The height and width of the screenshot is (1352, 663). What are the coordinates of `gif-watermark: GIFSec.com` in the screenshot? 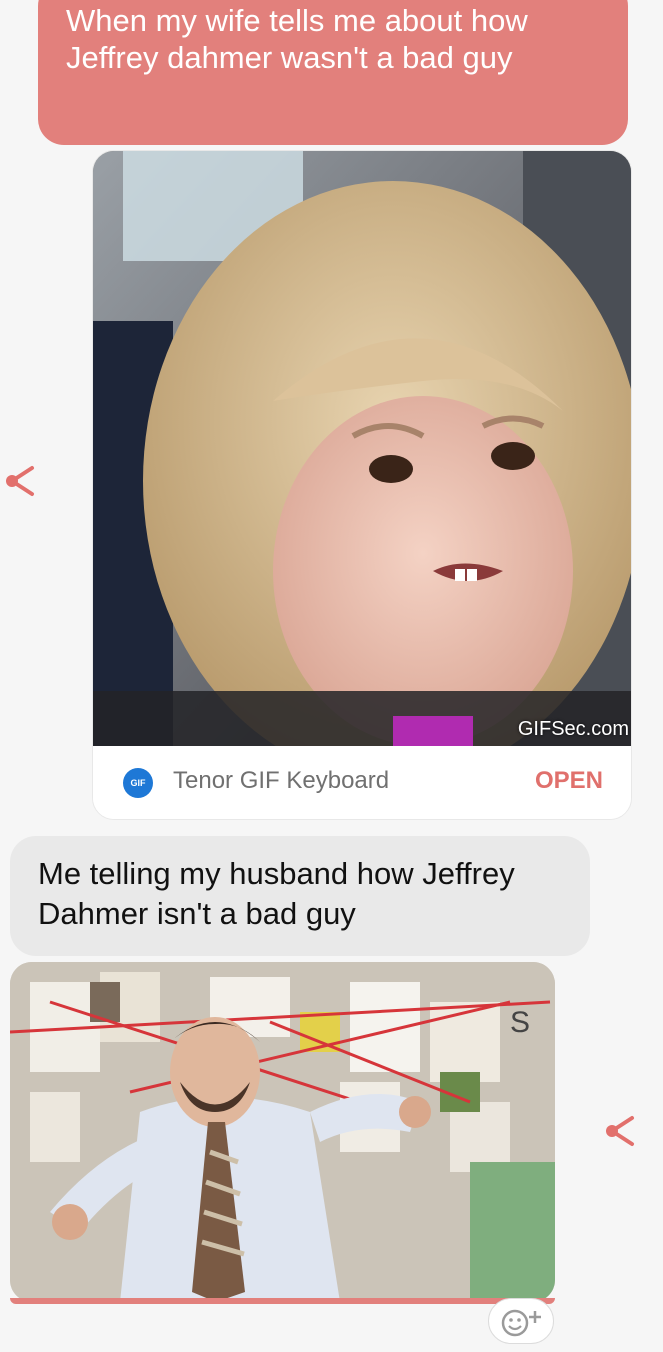 It's located at (573, 729).